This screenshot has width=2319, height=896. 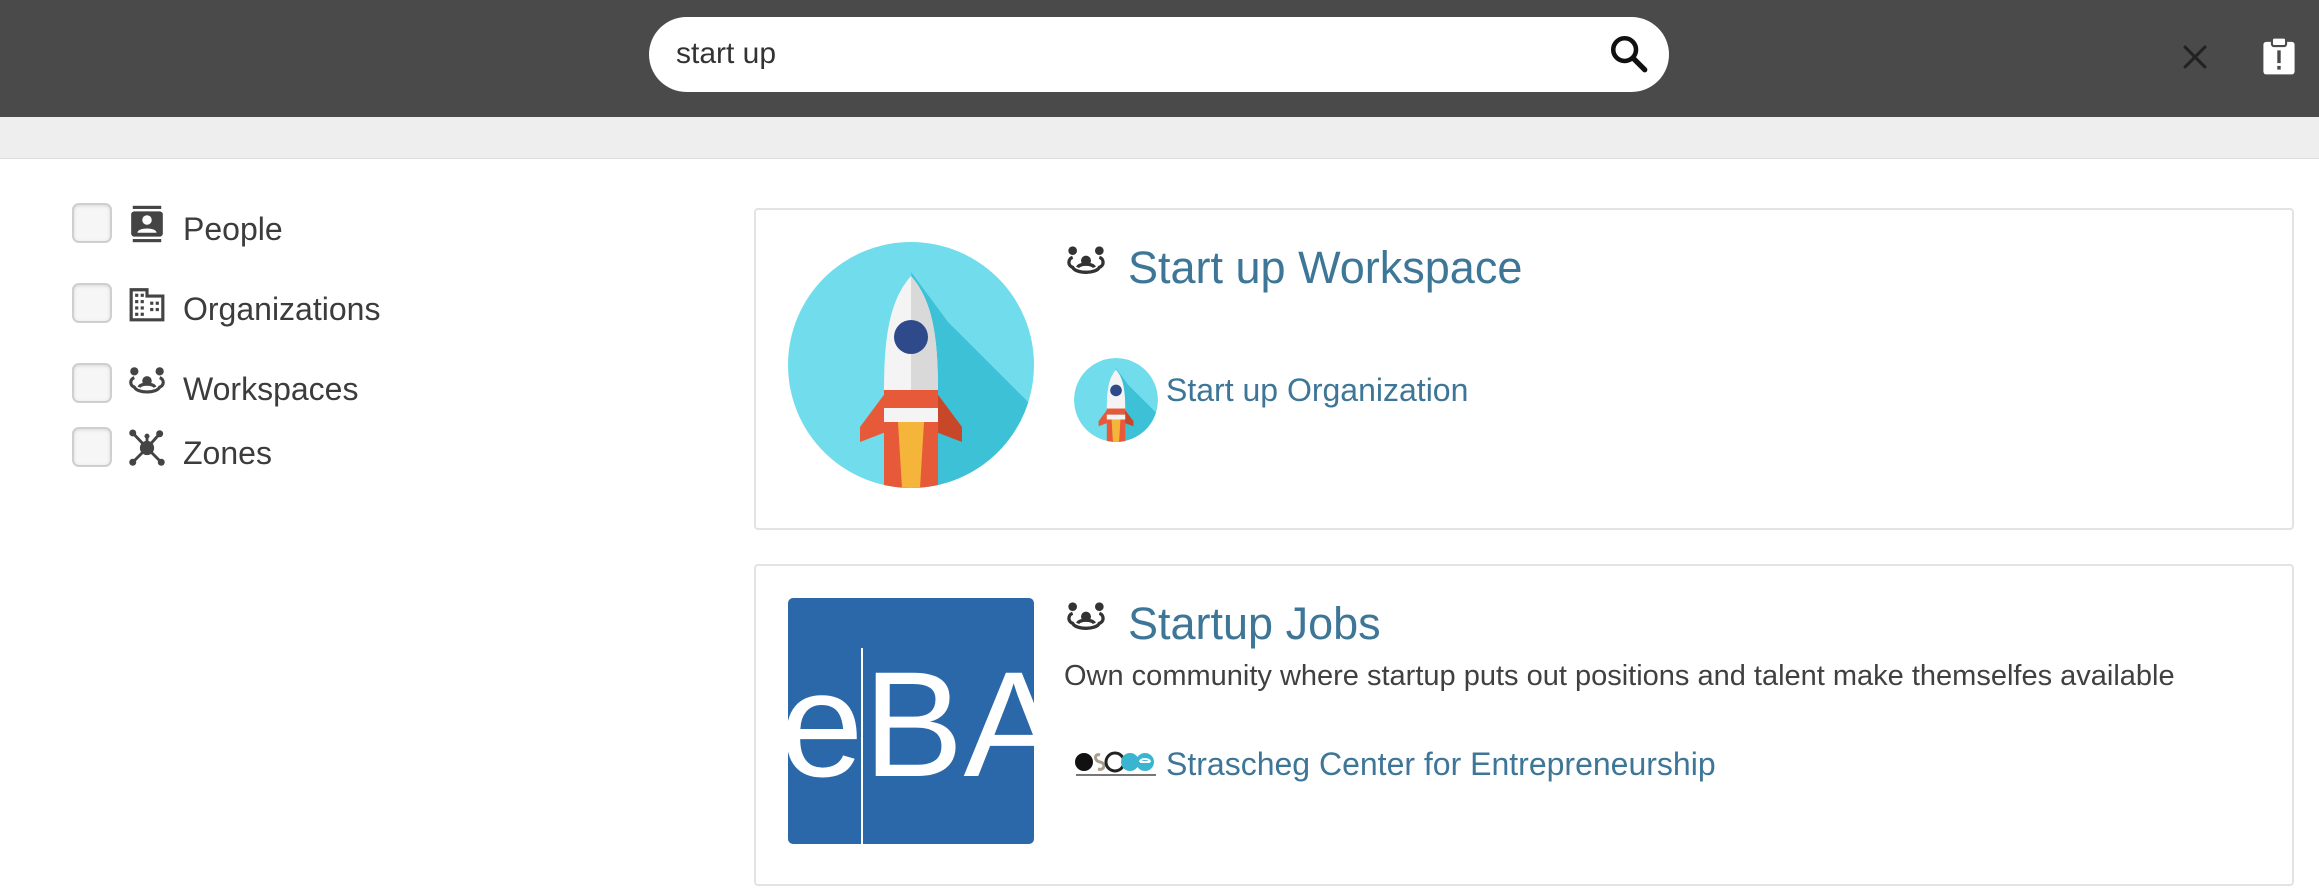 I want to click on filter-label-zones: Zones, so click(x=227, y=453).